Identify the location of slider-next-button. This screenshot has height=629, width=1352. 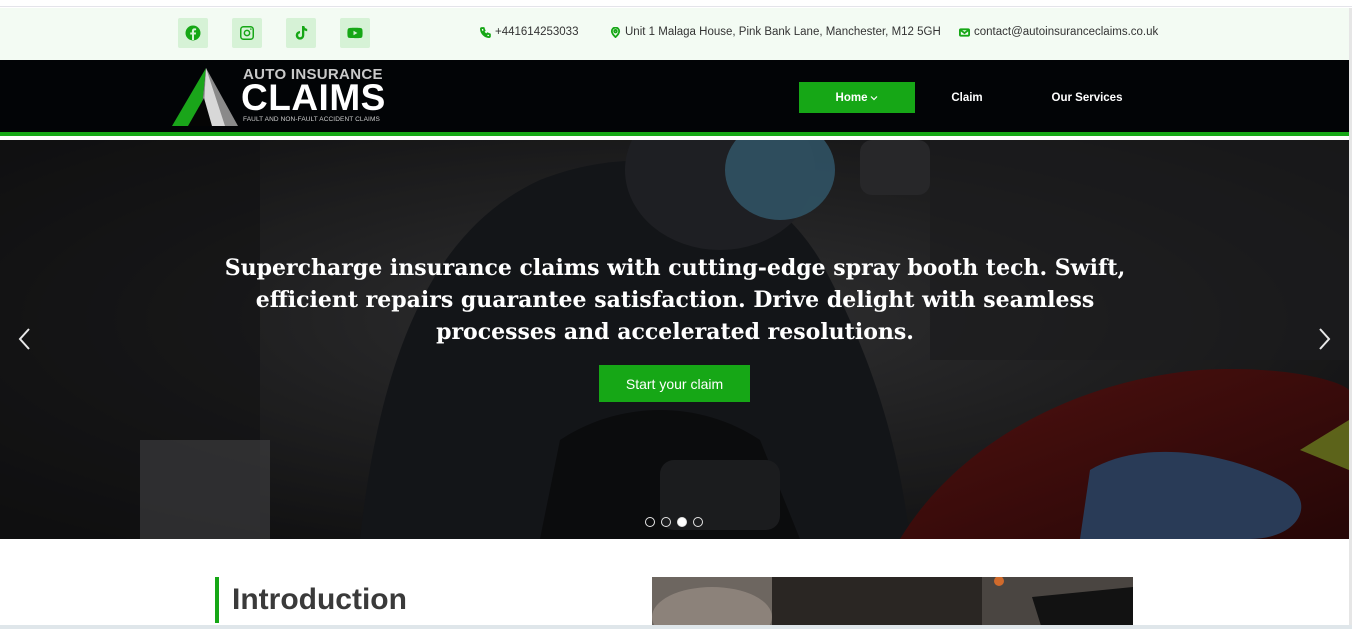
(1324, 339).